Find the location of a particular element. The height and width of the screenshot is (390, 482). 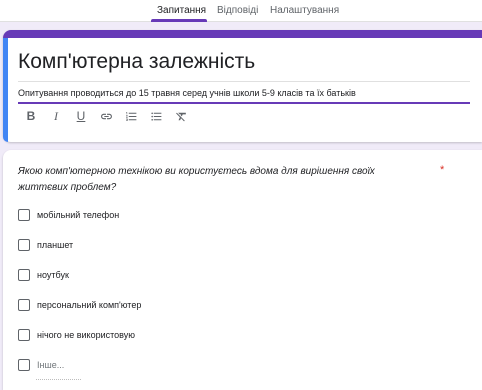

active-tab-indicator is located at coordinates (179, 20).